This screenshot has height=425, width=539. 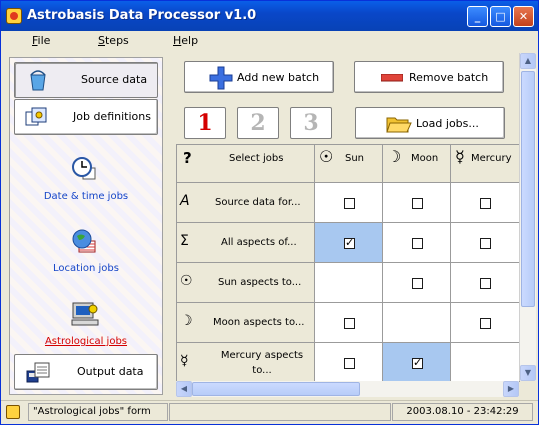 What do you see at coordinates (186, 321) in the screenshot?
I see `moon-row-icon: ☽` at bounding box center [186, 321].